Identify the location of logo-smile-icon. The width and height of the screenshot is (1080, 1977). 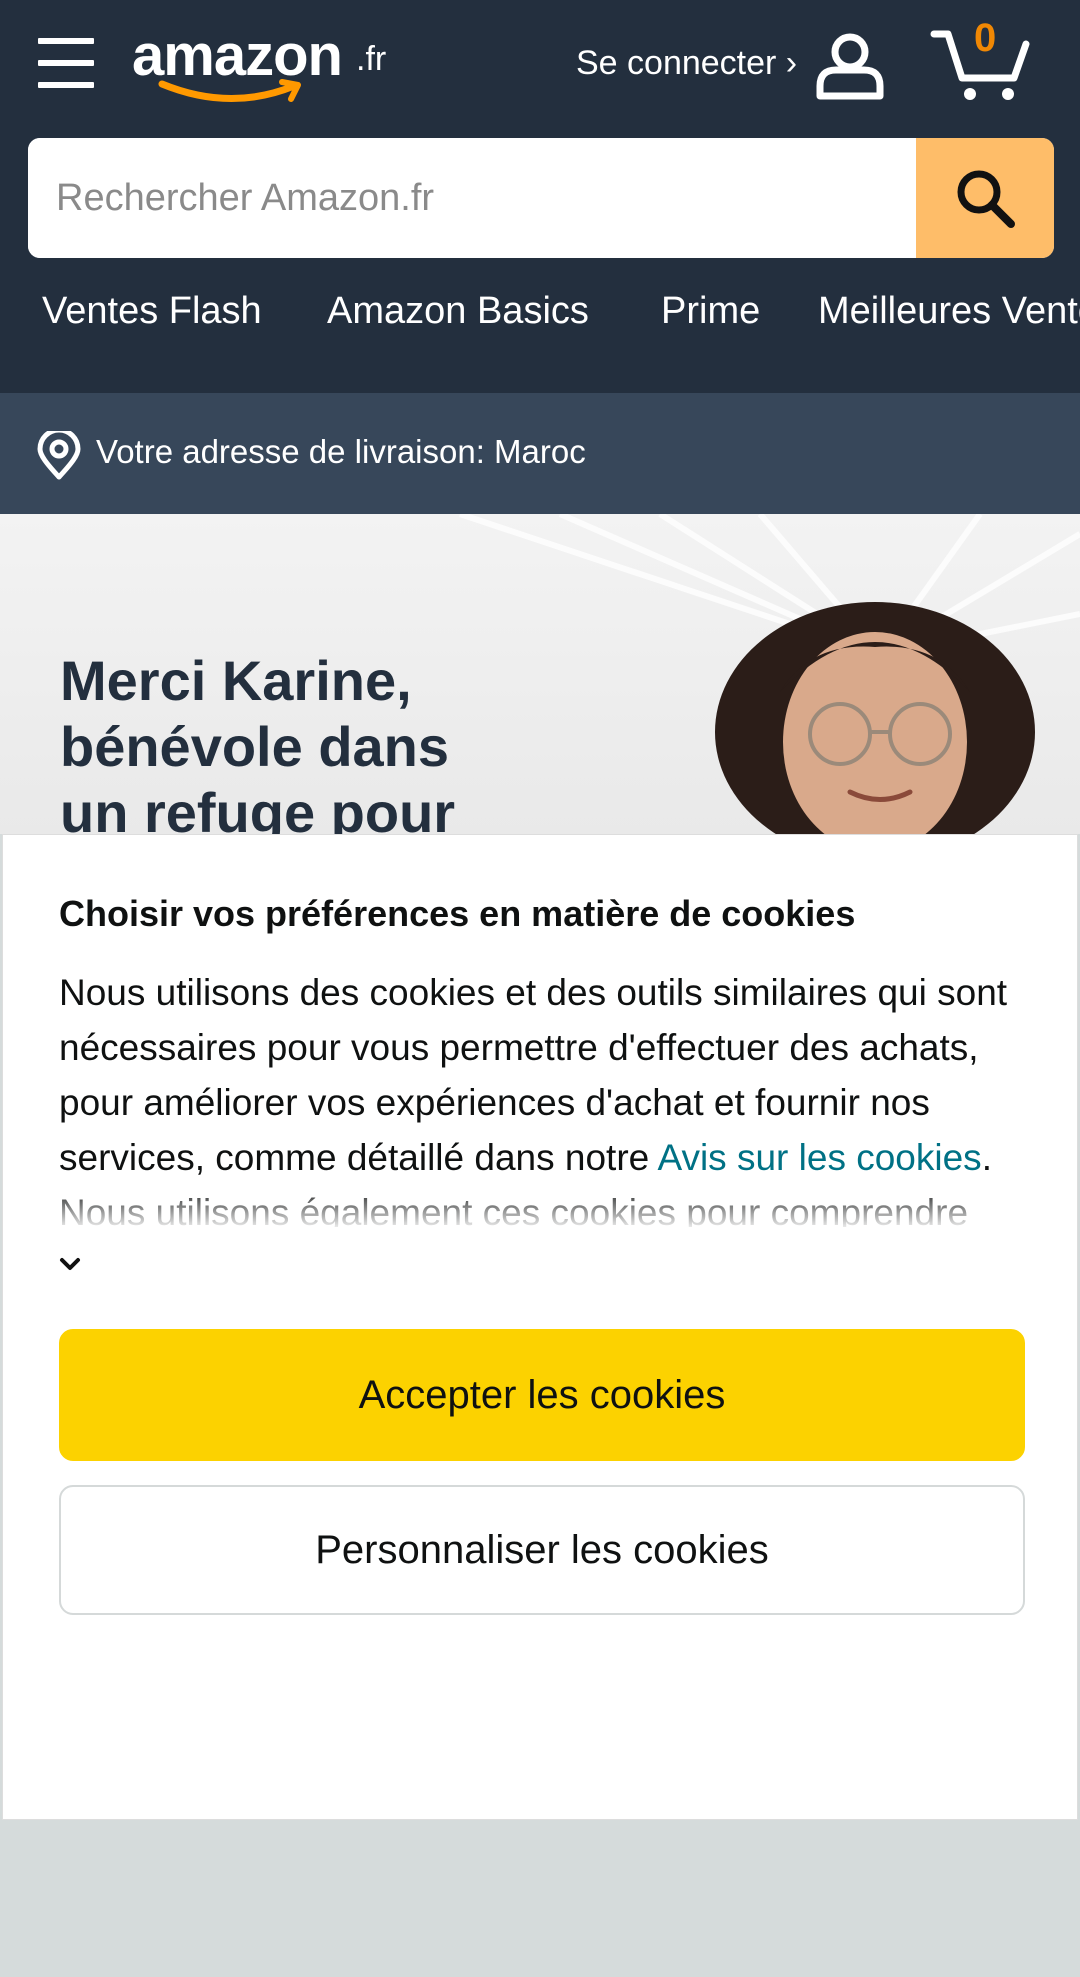
(229, 90).